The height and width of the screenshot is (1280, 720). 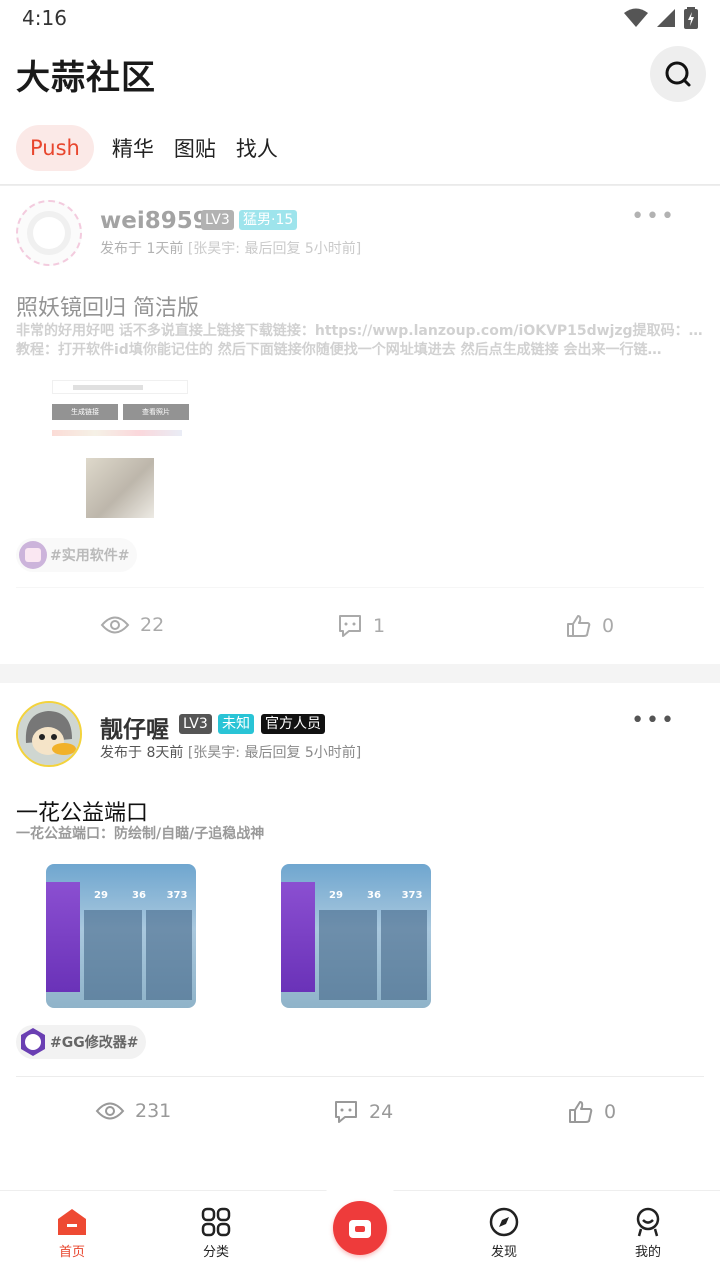 What do you see at coordinates (55, 148) in the screenshot?
I see `tab-push: Push` at bounding box center [55, 148].